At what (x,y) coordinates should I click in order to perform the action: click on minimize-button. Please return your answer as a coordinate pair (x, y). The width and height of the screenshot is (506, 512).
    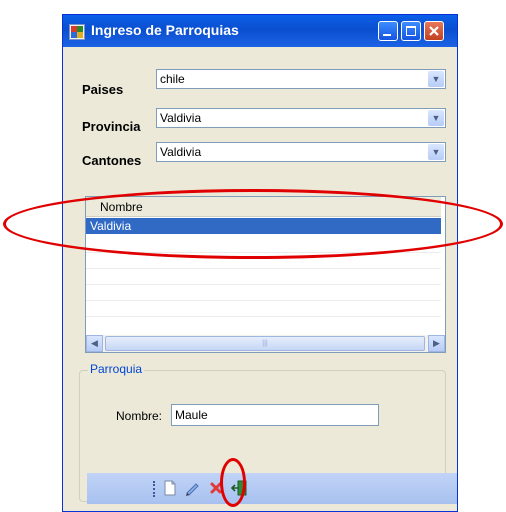
    Looking at the image, I should click on (388, 31).